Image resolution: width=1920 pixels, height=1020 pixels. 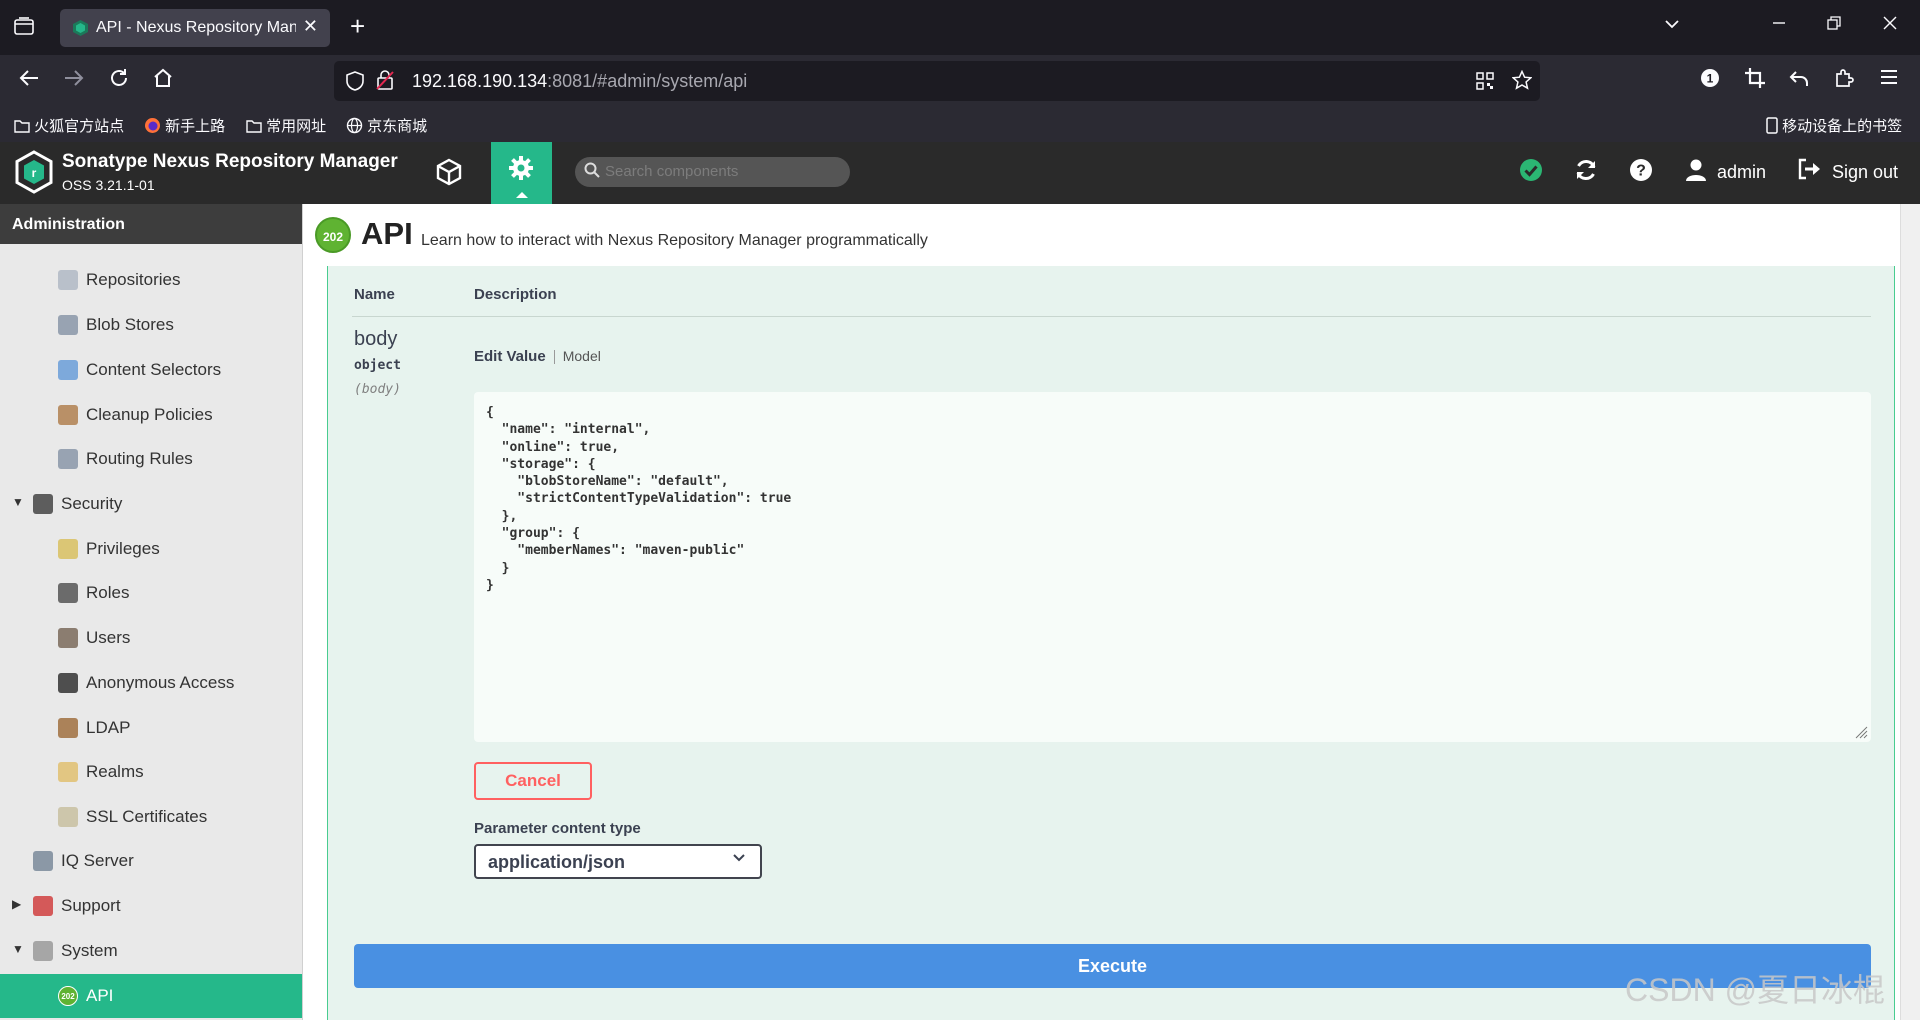 What do you see at coordinates (152, 125) in the screenshot?
I see `firefox-icon` at bounding box center [152, 125].